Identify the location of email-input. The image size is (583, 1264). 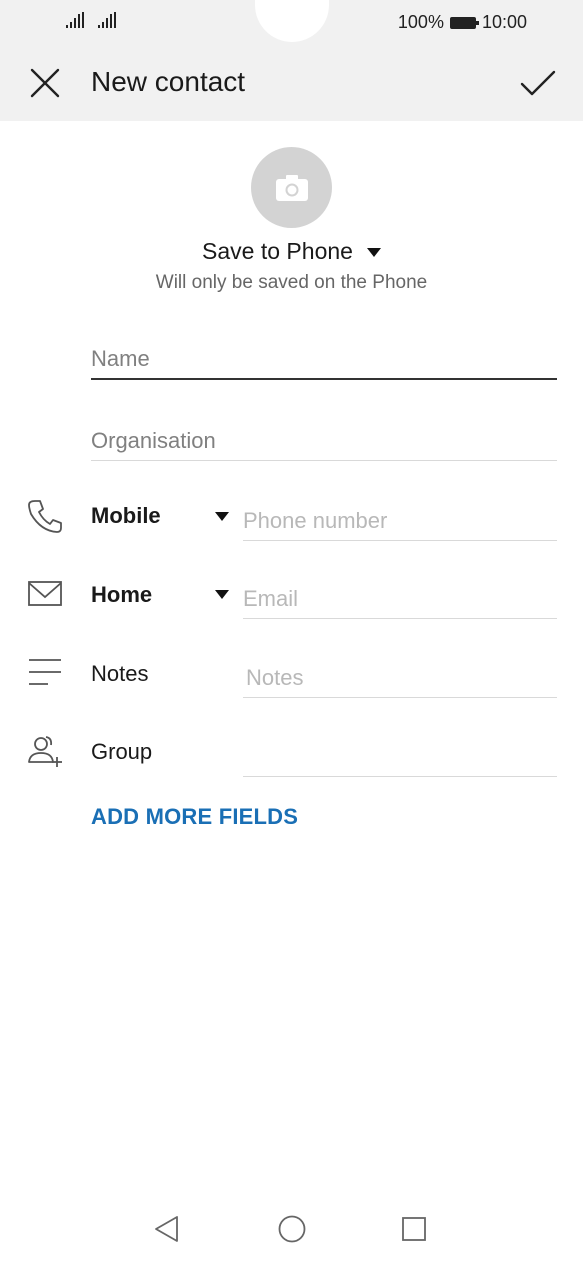
(400, 599).